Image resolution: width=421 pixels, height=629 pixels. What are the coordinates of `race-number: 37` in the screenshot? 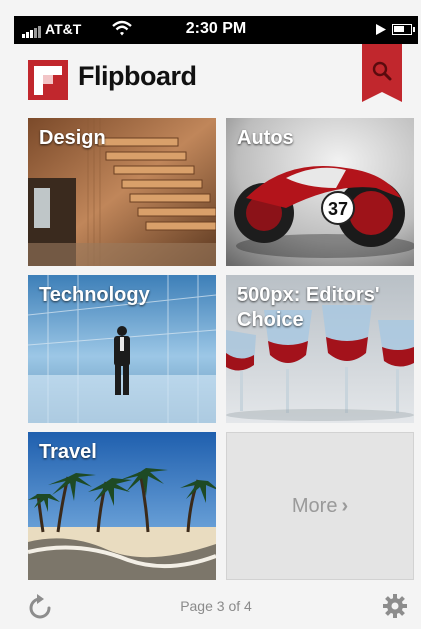 It's located at (338, 209).